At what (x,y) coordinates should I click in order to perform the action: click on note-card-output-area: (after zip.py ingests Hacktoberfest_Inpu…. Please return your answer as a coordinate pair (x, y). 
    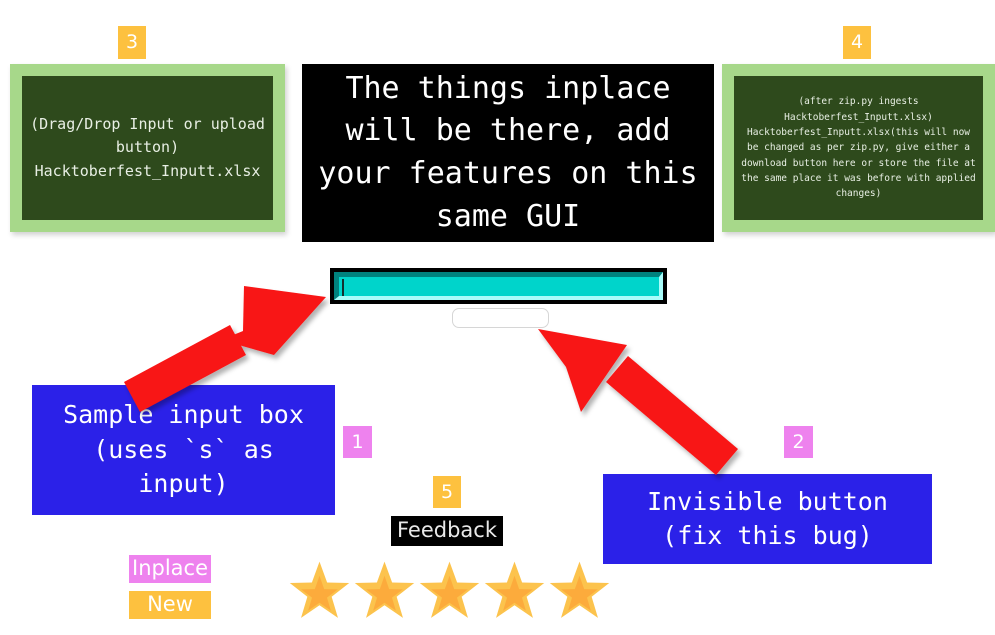
    Looking at the image, I should click on (858, 148).